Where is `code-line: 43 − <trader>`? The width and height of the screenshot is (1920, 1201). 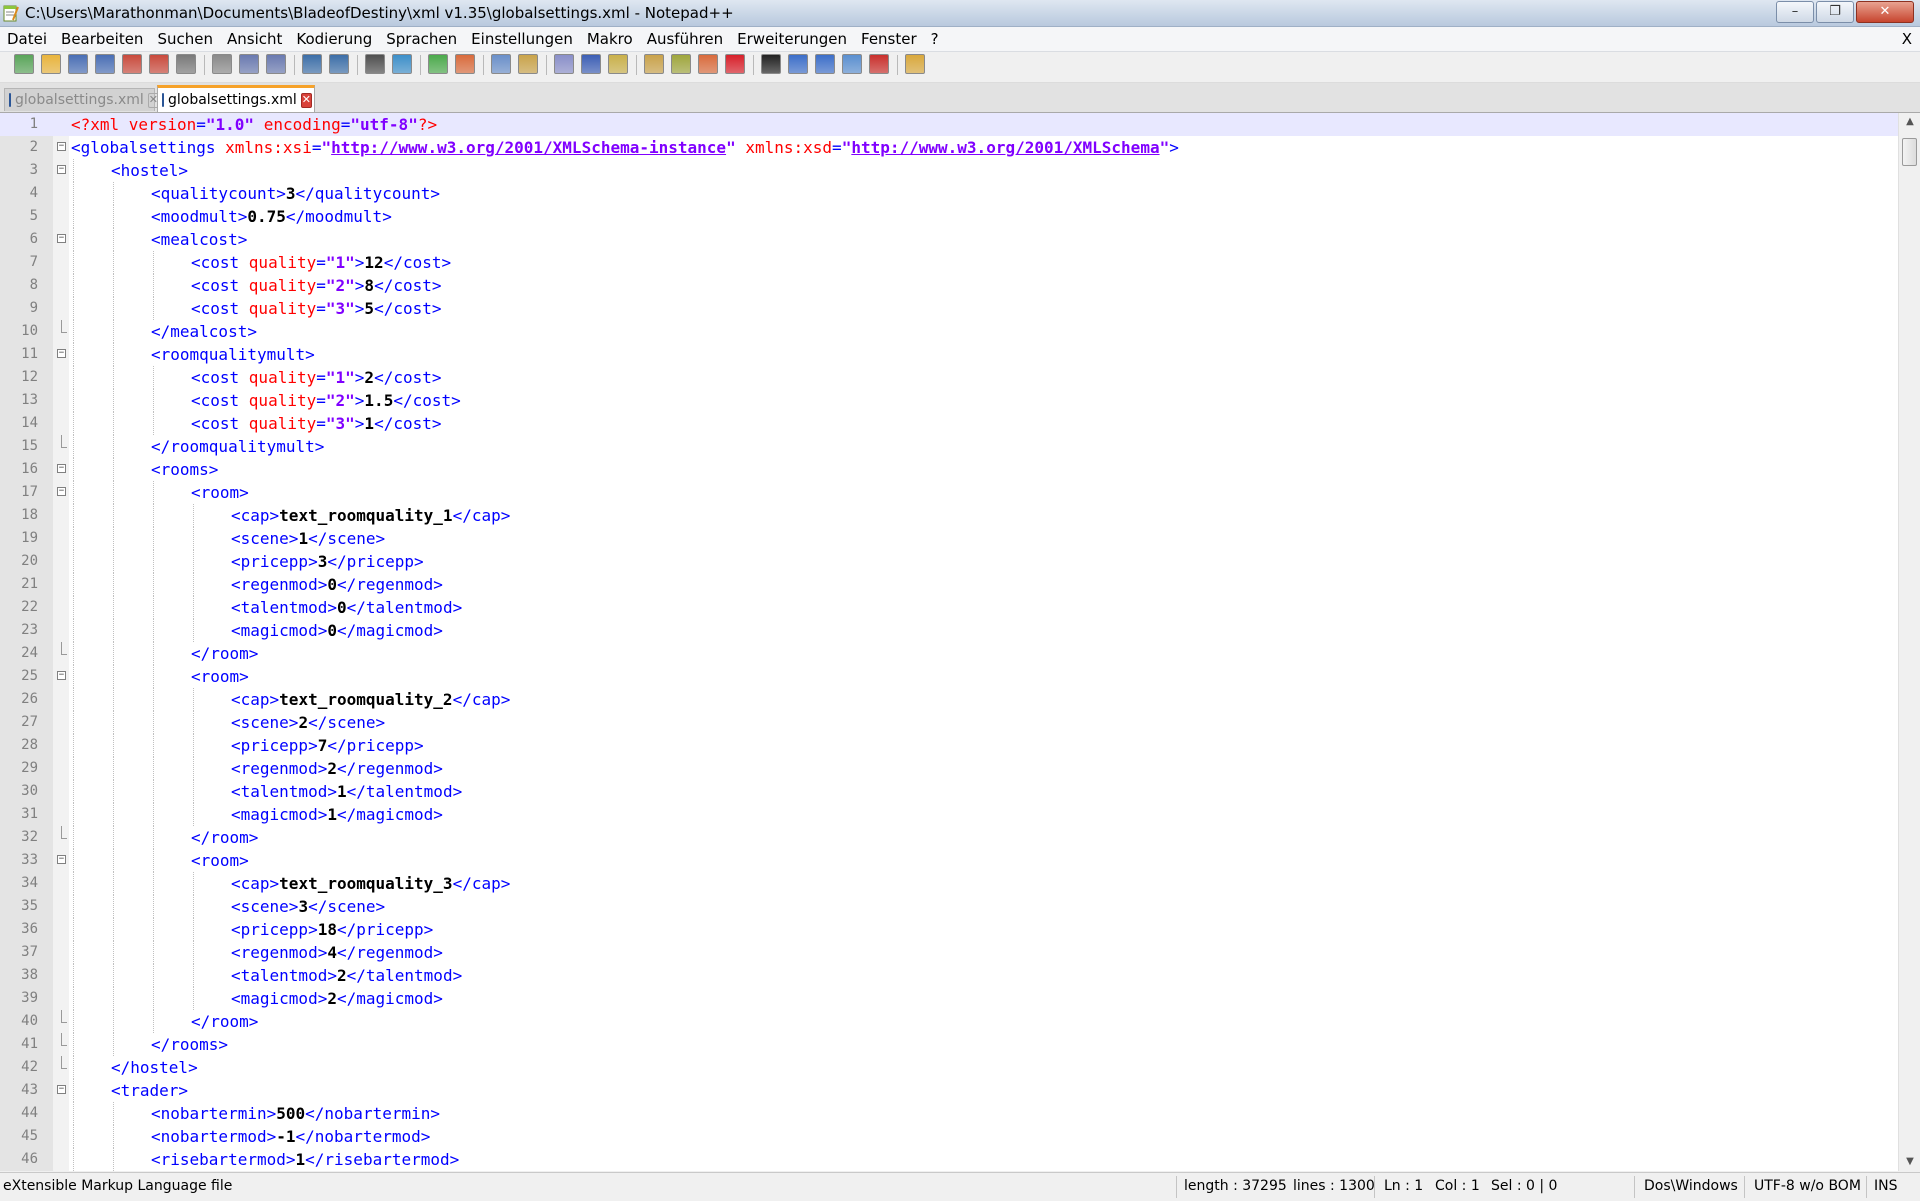
code-line: 43 − <trader> is located at coordinates (949, 1090).